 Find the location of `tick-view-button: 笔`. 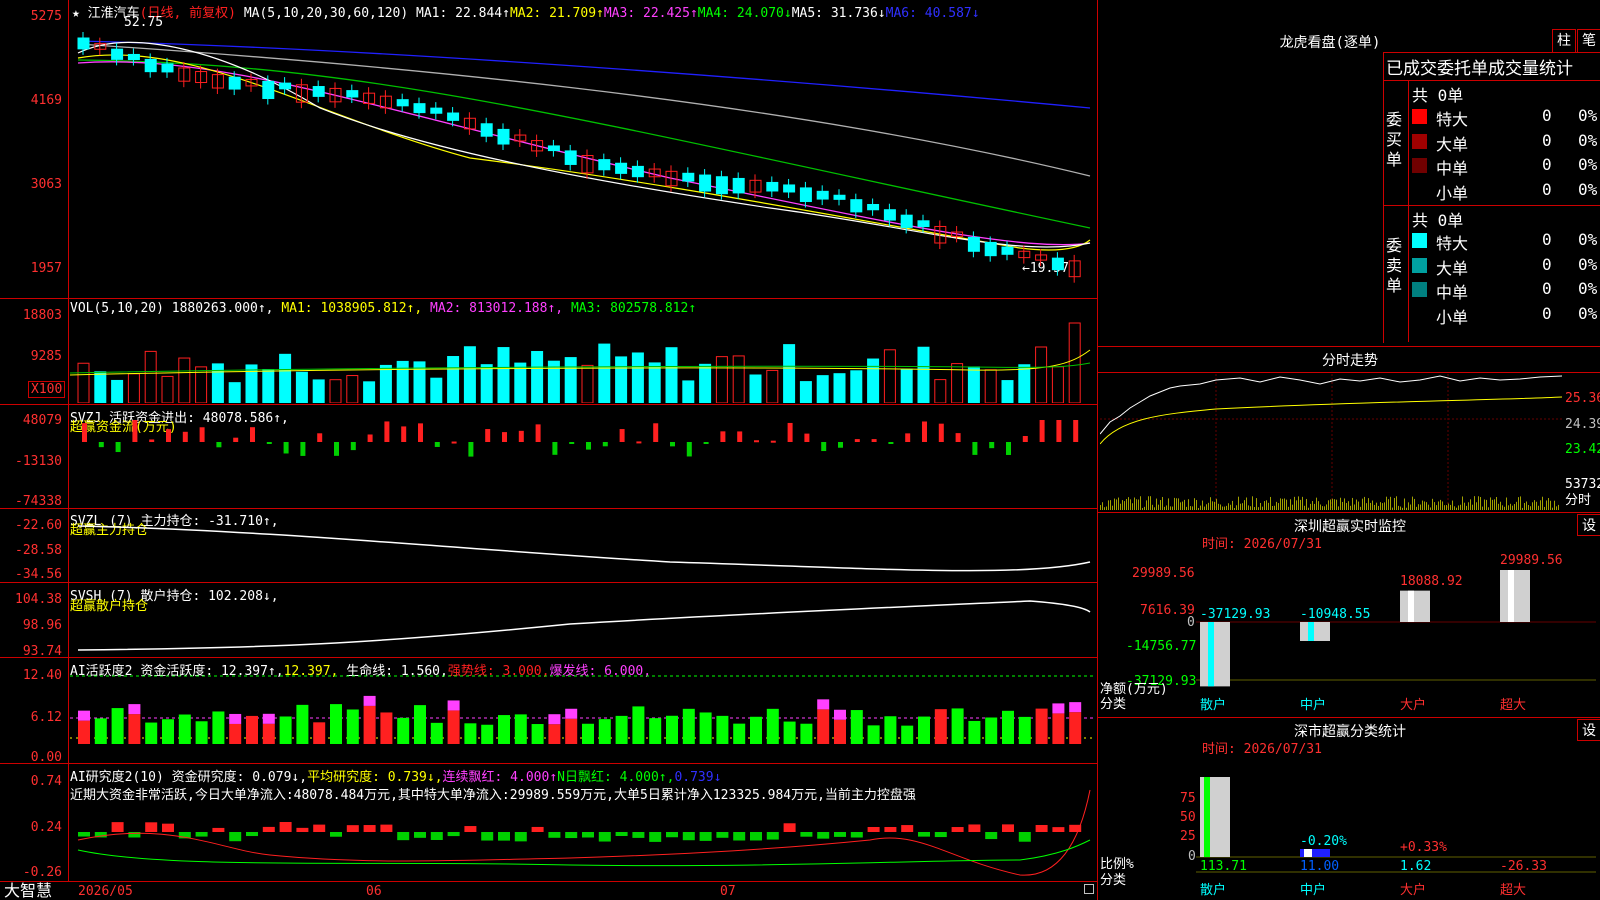

tick-view-button: 笔 is located at coordinates (1588, 41).